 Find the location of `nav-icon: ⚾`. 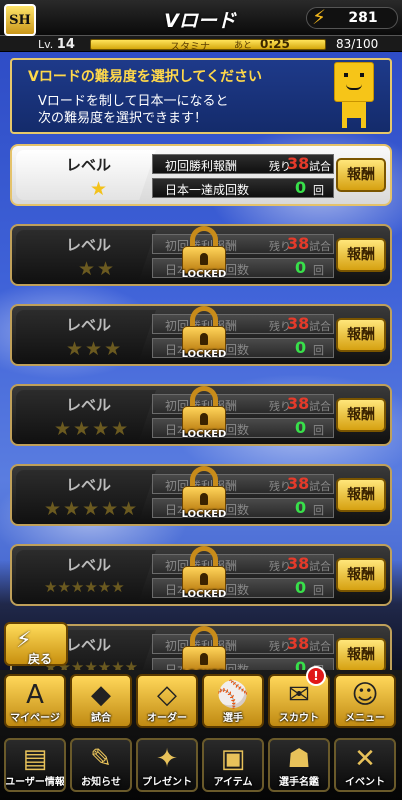

nav-icon: ⚾ is located at coordinates (233, 695).